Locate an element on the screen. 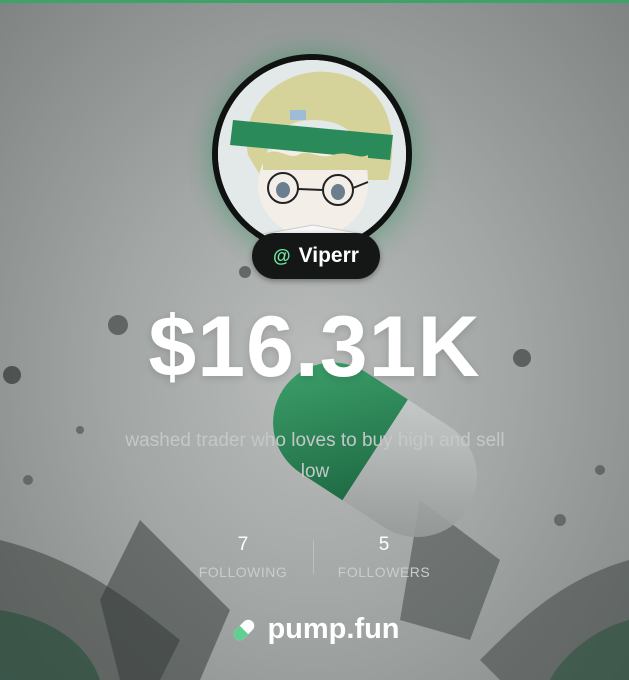  following-count: 7 is located at coordinates (243, 544).